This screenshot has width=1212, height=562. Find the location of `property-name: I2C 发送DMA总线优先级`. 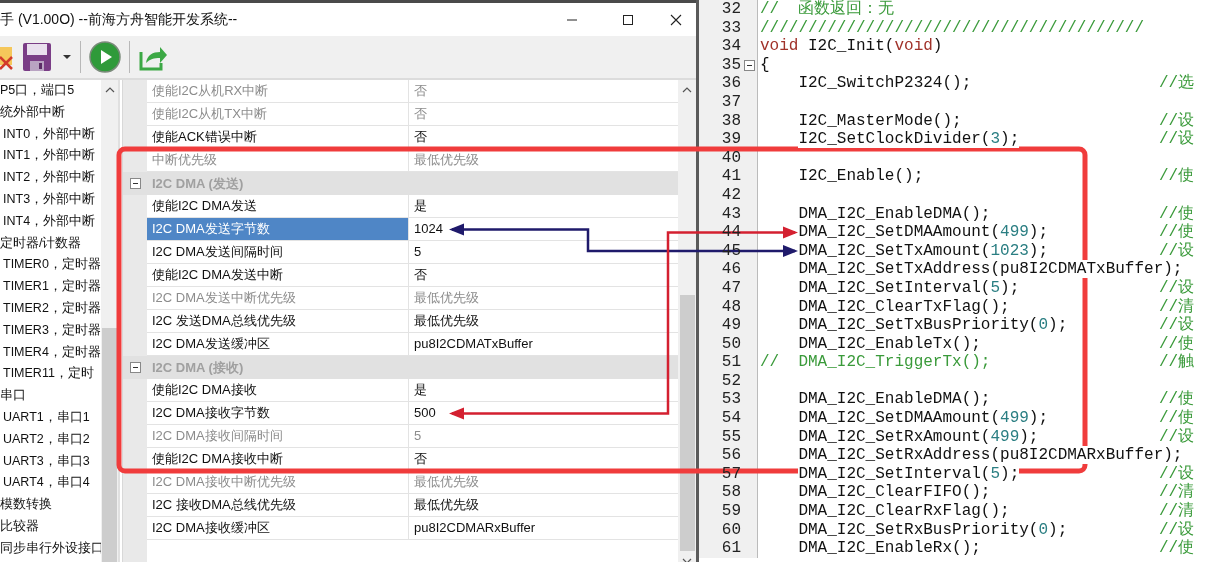

property-name: I2C 发送DMA总线优先级 is located at coordinates (278, 321).